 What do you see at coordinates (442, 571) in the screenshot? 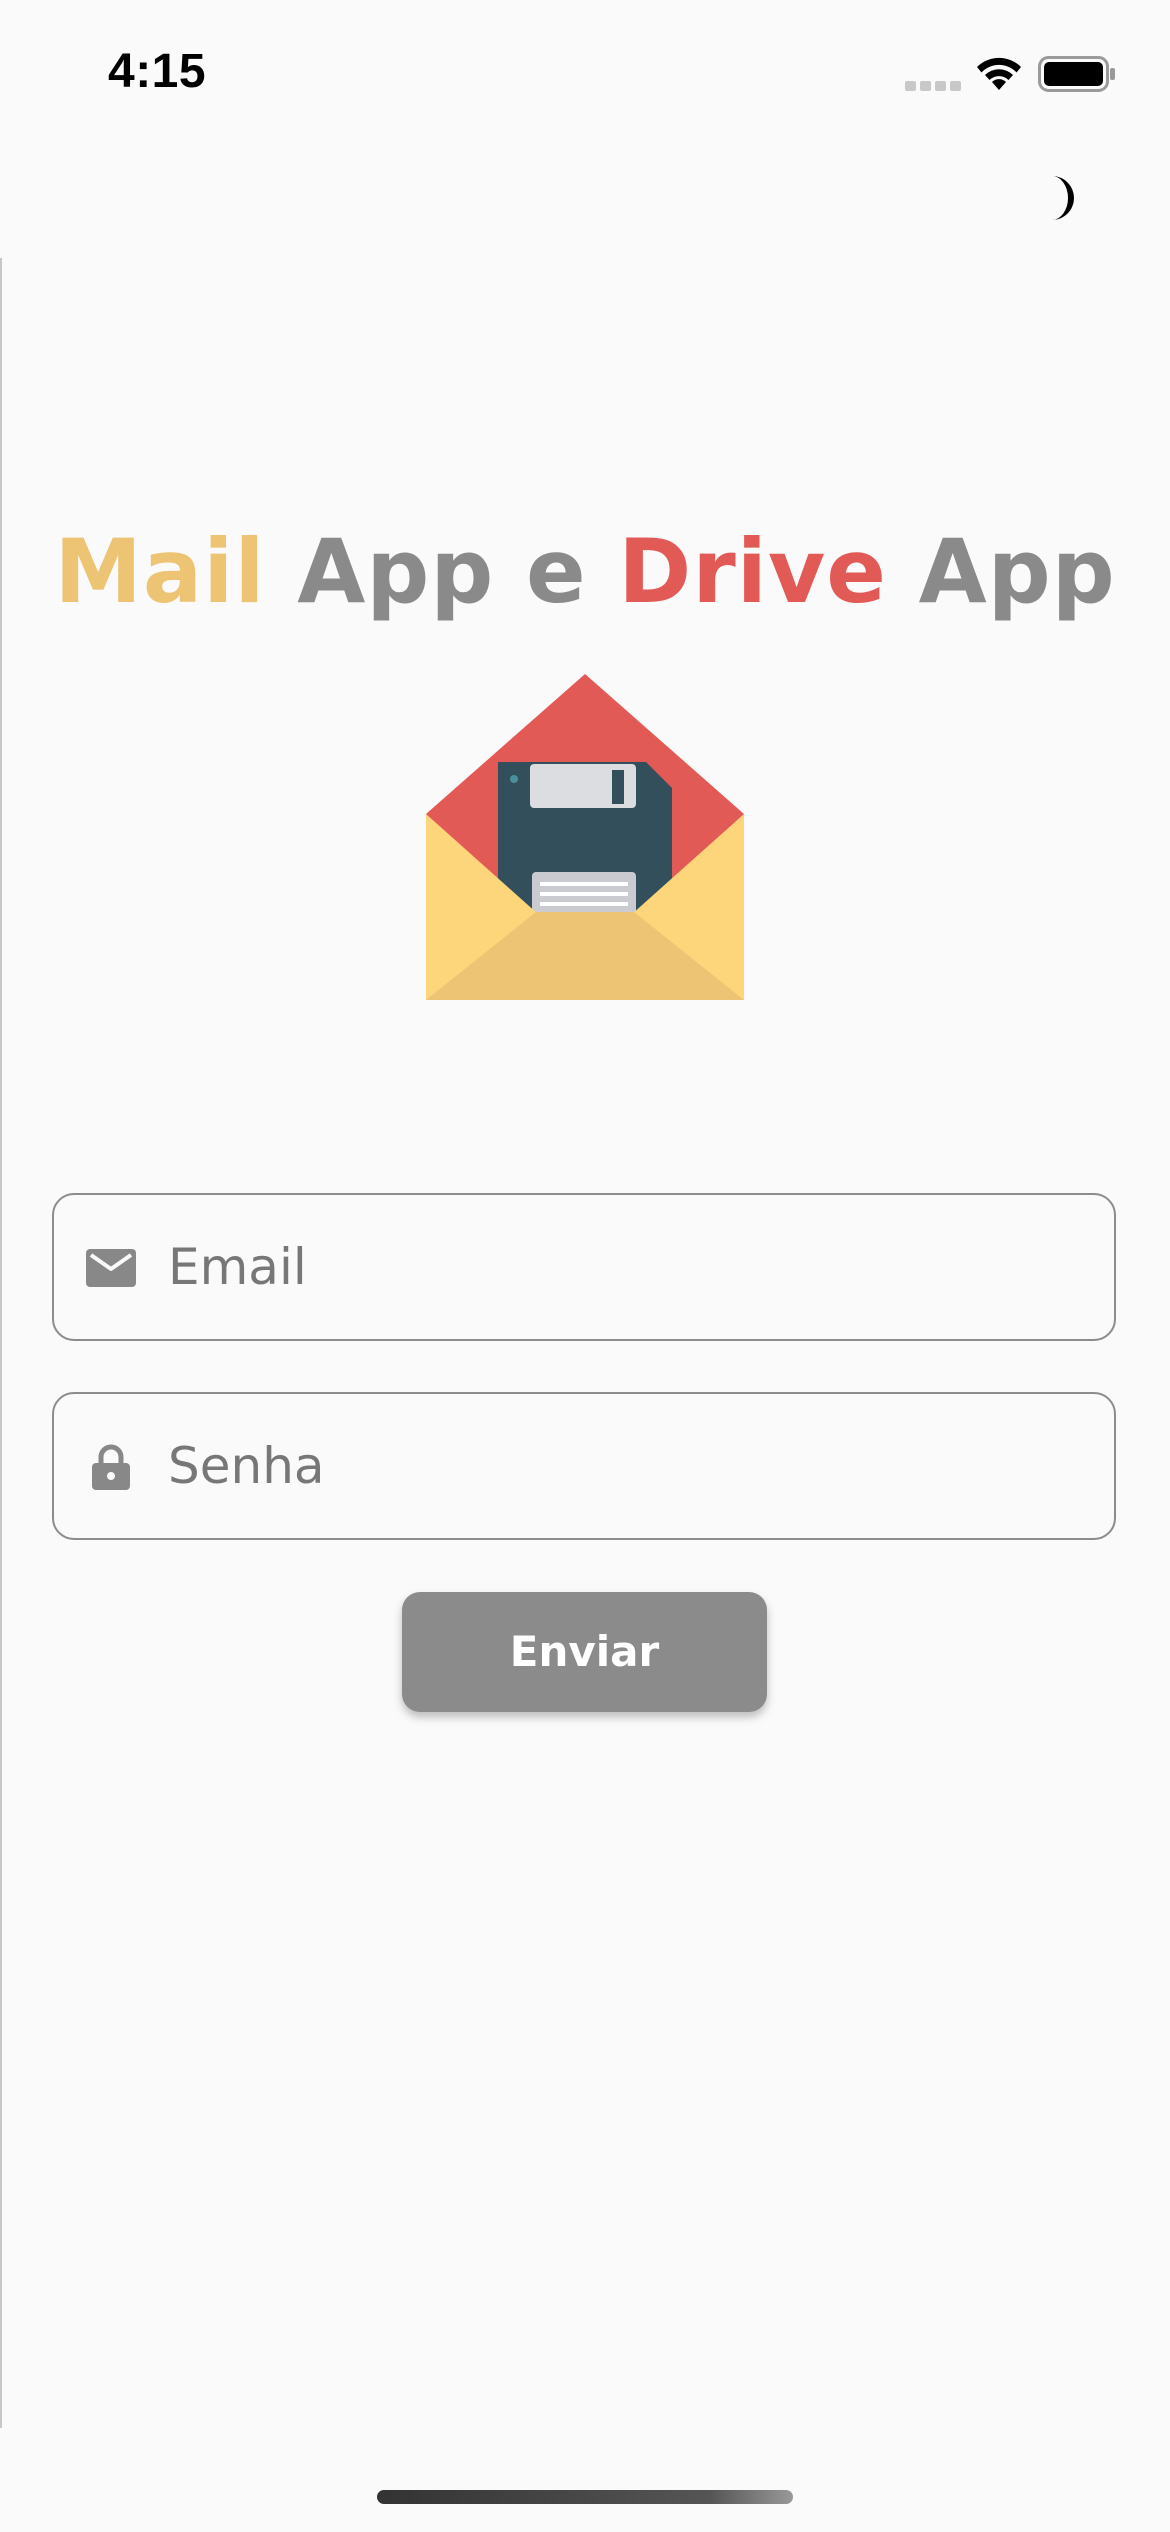
I see `title-app-e: App e` at bounding box center [442, 571].